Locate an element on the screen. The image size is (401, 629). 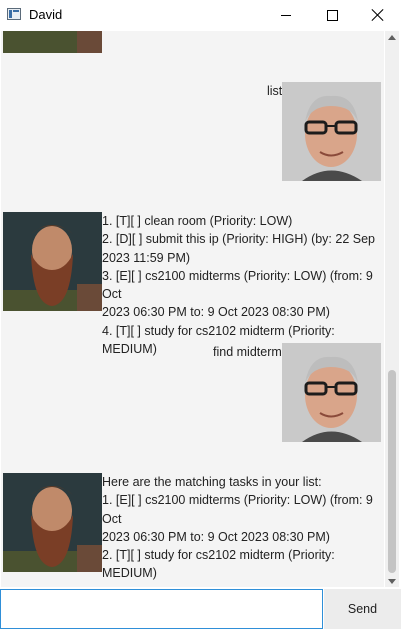
user-message-text: find midterm is located at coordinates (247, 352).